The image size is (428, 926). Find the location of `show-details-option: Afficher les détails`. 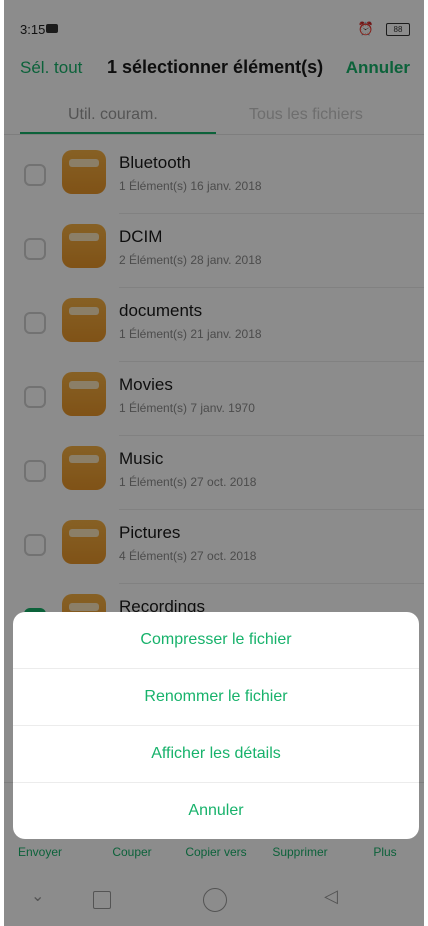

show-details-option: Afficher les détails is located at coordinates (216, 754).